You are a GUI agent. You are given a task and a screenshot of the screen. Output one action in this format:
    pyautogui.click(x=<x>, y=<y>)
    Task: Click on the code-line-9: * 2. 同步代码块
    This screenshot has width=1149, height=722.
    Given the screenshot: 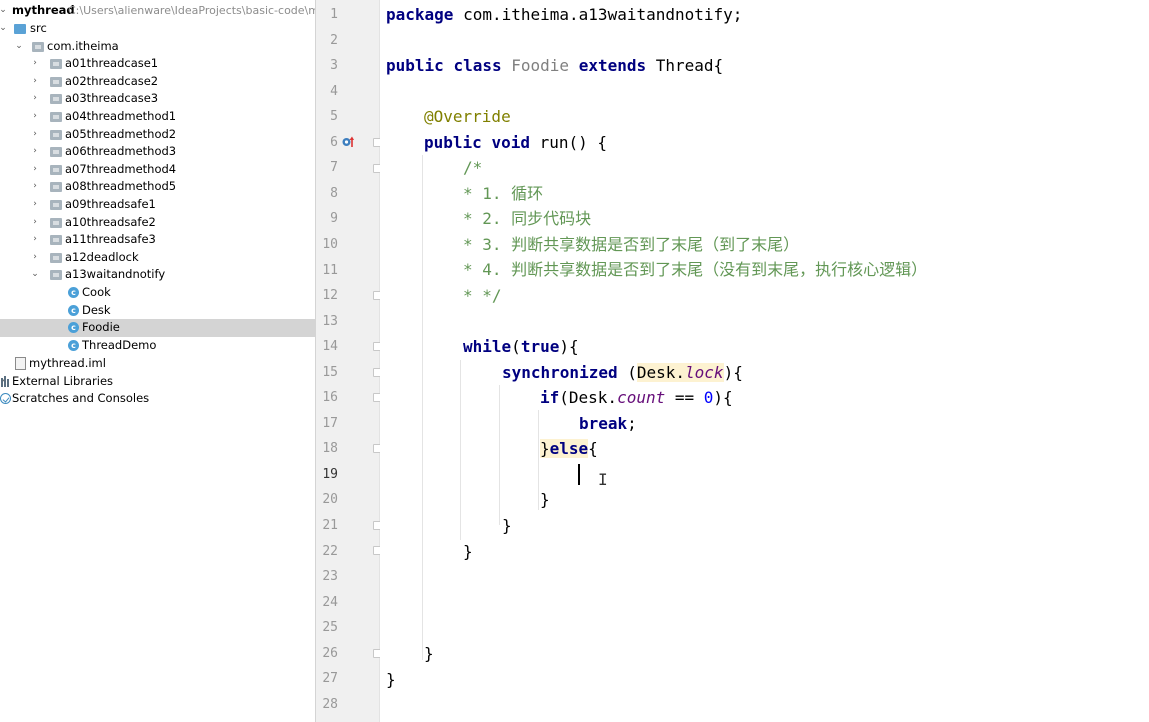 What is the action you would take?
    pyautogui.click(x=527, y=218)
    